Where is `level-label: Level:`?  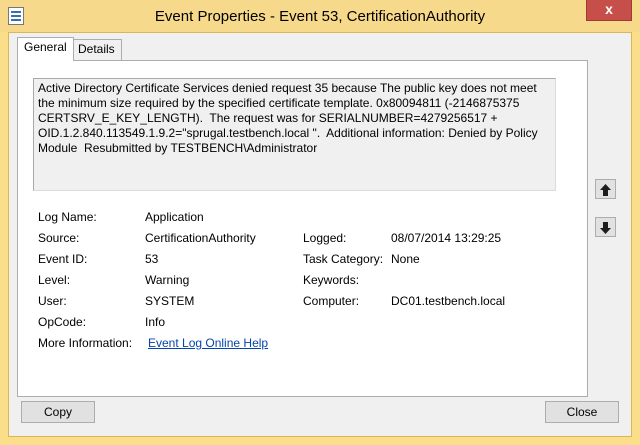 level-label: Level: is located at coordinates (54, 280).